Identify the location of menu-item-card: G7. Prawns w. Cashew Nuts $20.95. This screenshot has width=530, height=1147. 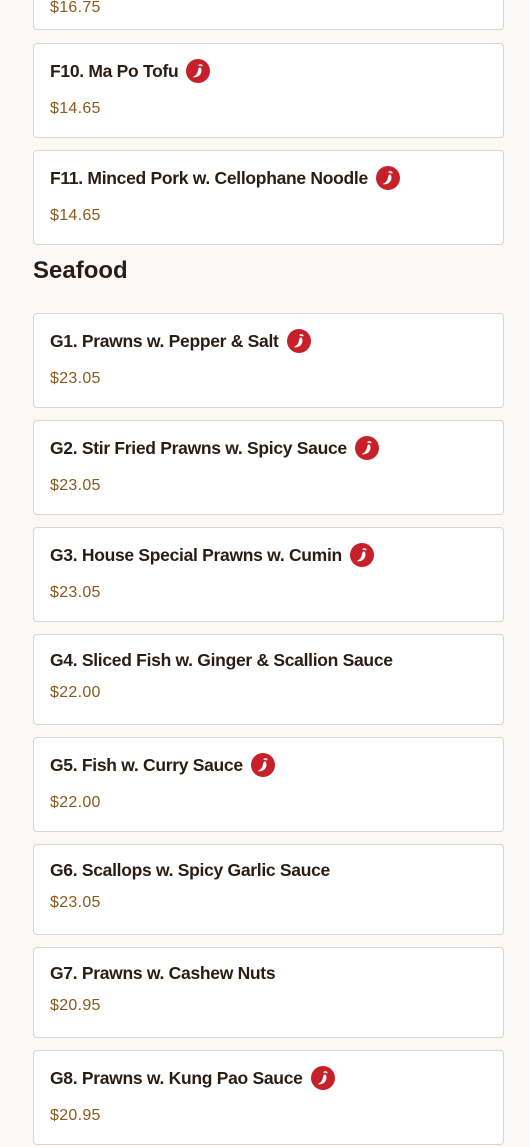
(268, 992).